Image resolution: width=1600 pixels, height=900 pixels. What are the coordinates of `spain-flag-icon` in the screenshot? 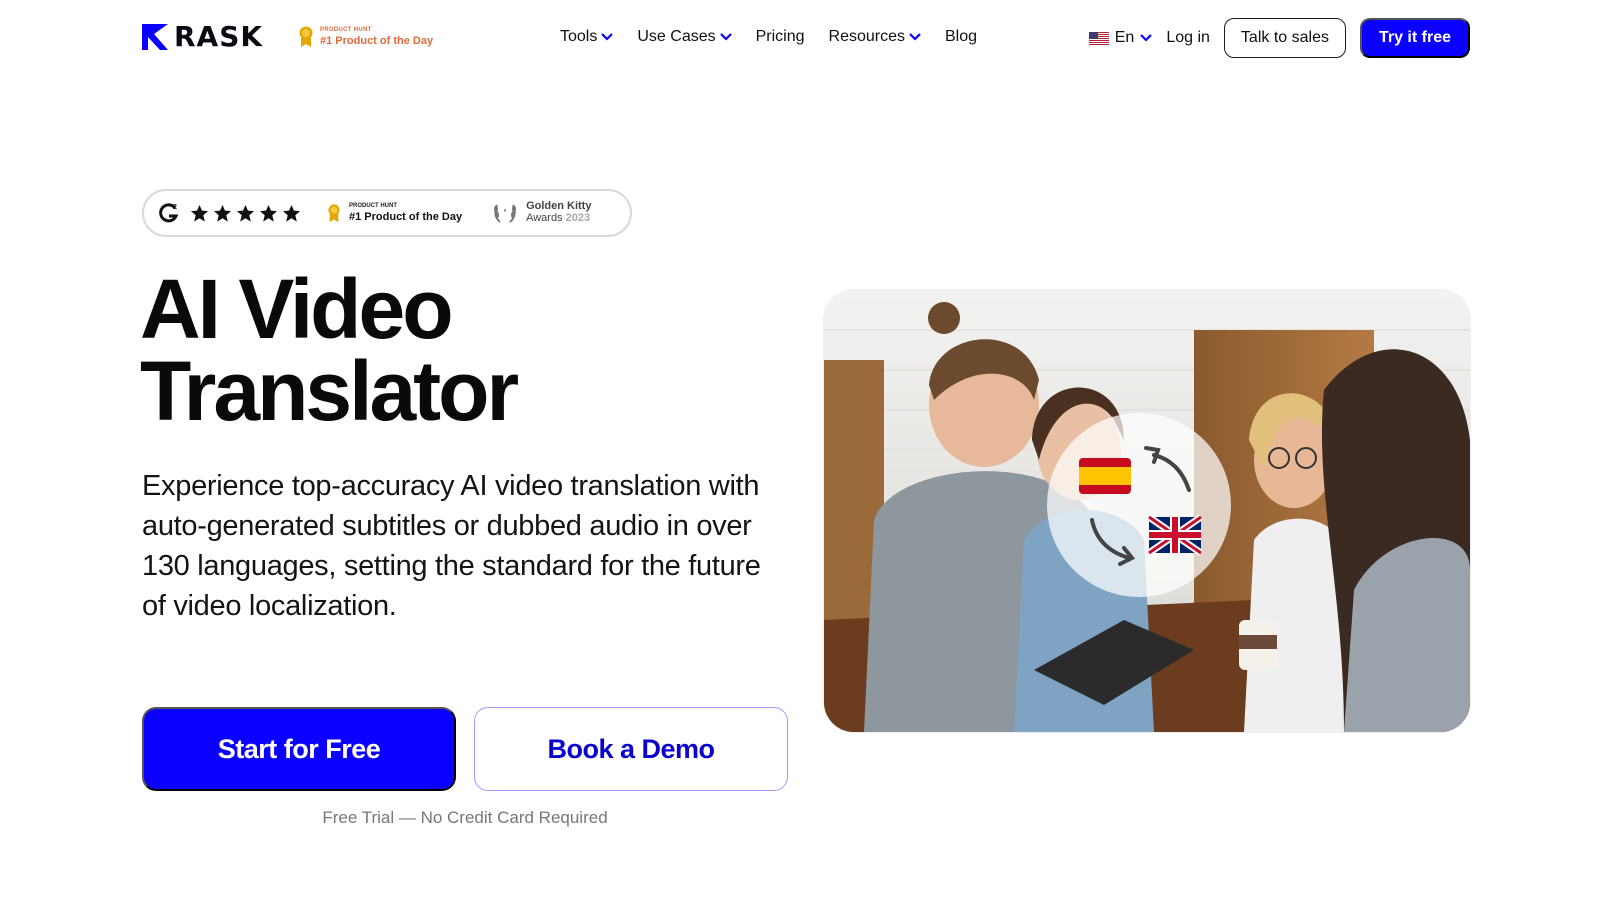 It's located at (1105, 476).